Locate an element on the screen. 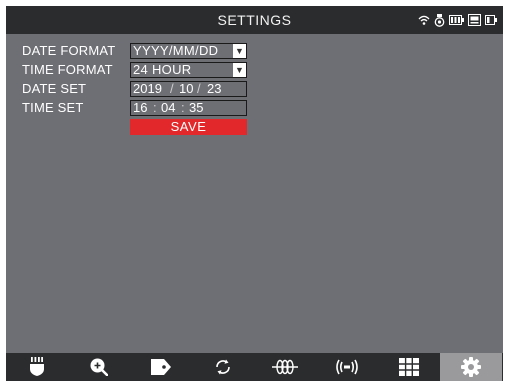  coil-icon is located at coordinates (285, 367).